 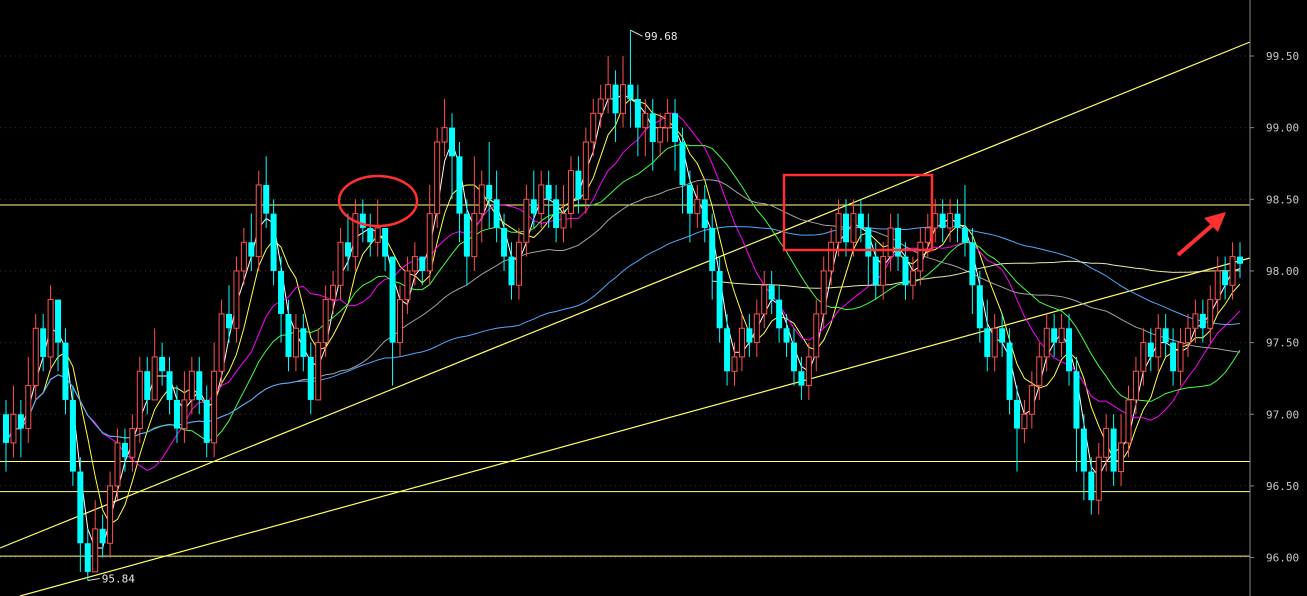 What do you see at coordinates (1282, 56) in the screenshot?
I see `axis-tick-label: 99.50` at bounding box center [1282, 56].